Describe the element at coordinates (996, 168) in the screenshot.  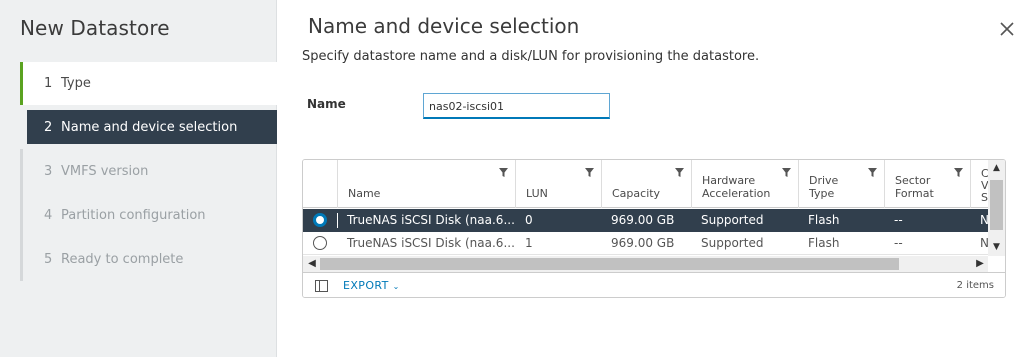
I see `scroll-up-icon: ▲` at that location.